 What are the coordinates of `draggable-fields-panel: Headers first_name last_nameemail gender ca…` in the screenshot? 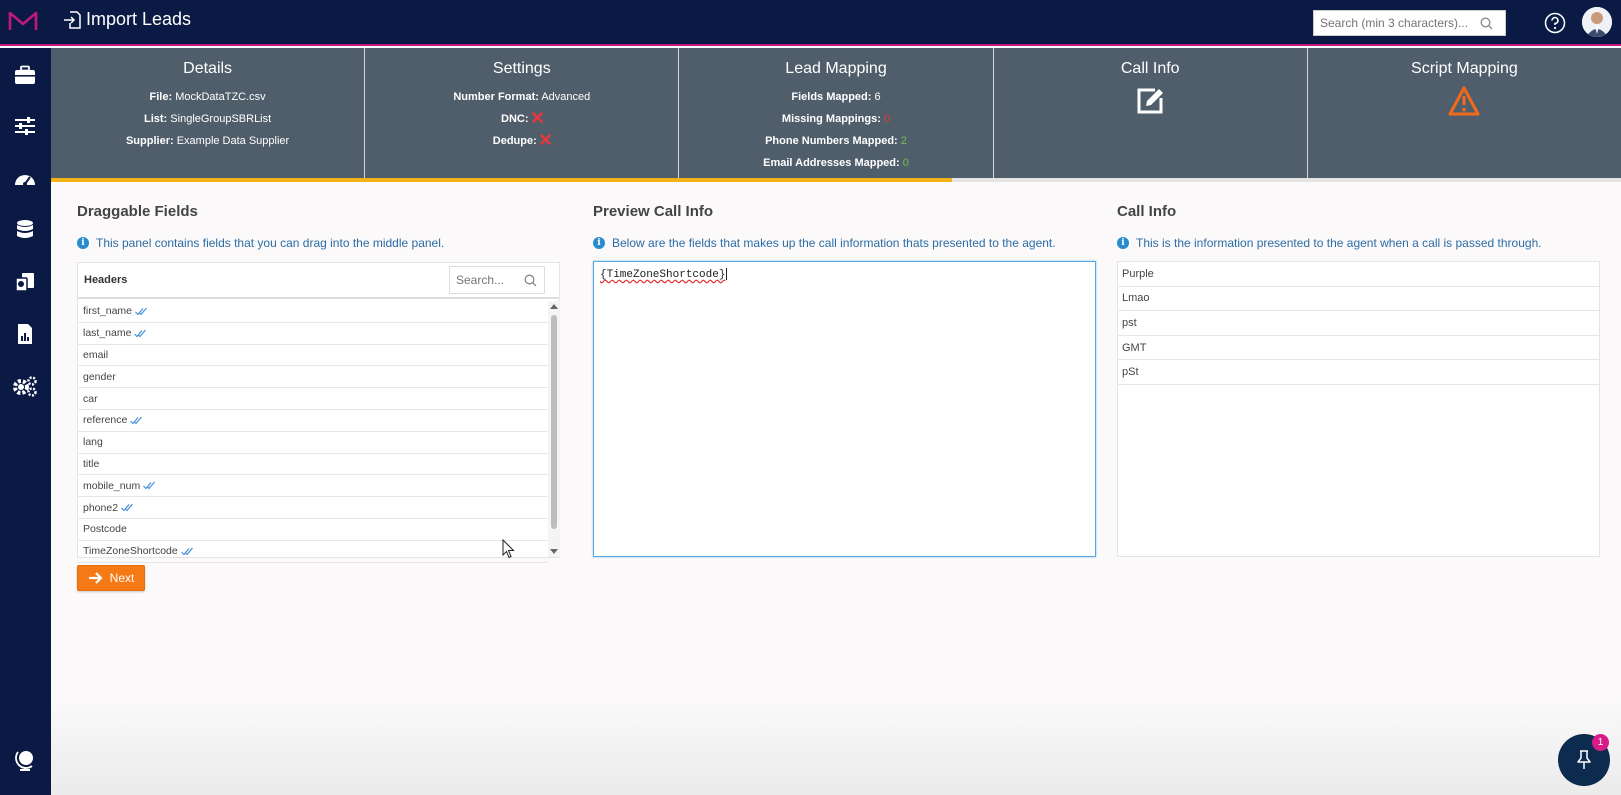 It's located at (318, 412).